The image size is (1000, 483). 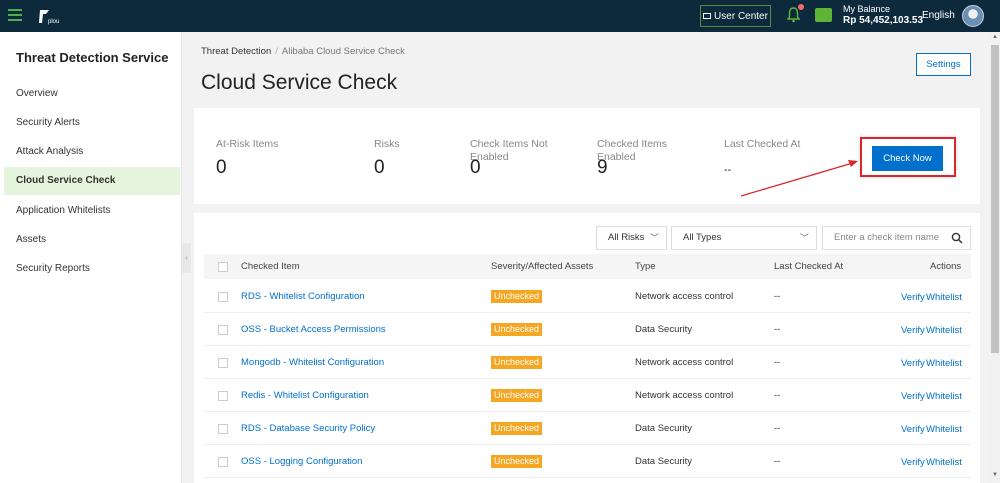 What do you see at coordinates (883, 20) in the screenshot?
I see `balance-value: Rp 54,452,103.53` at bounding box center [883, 20].